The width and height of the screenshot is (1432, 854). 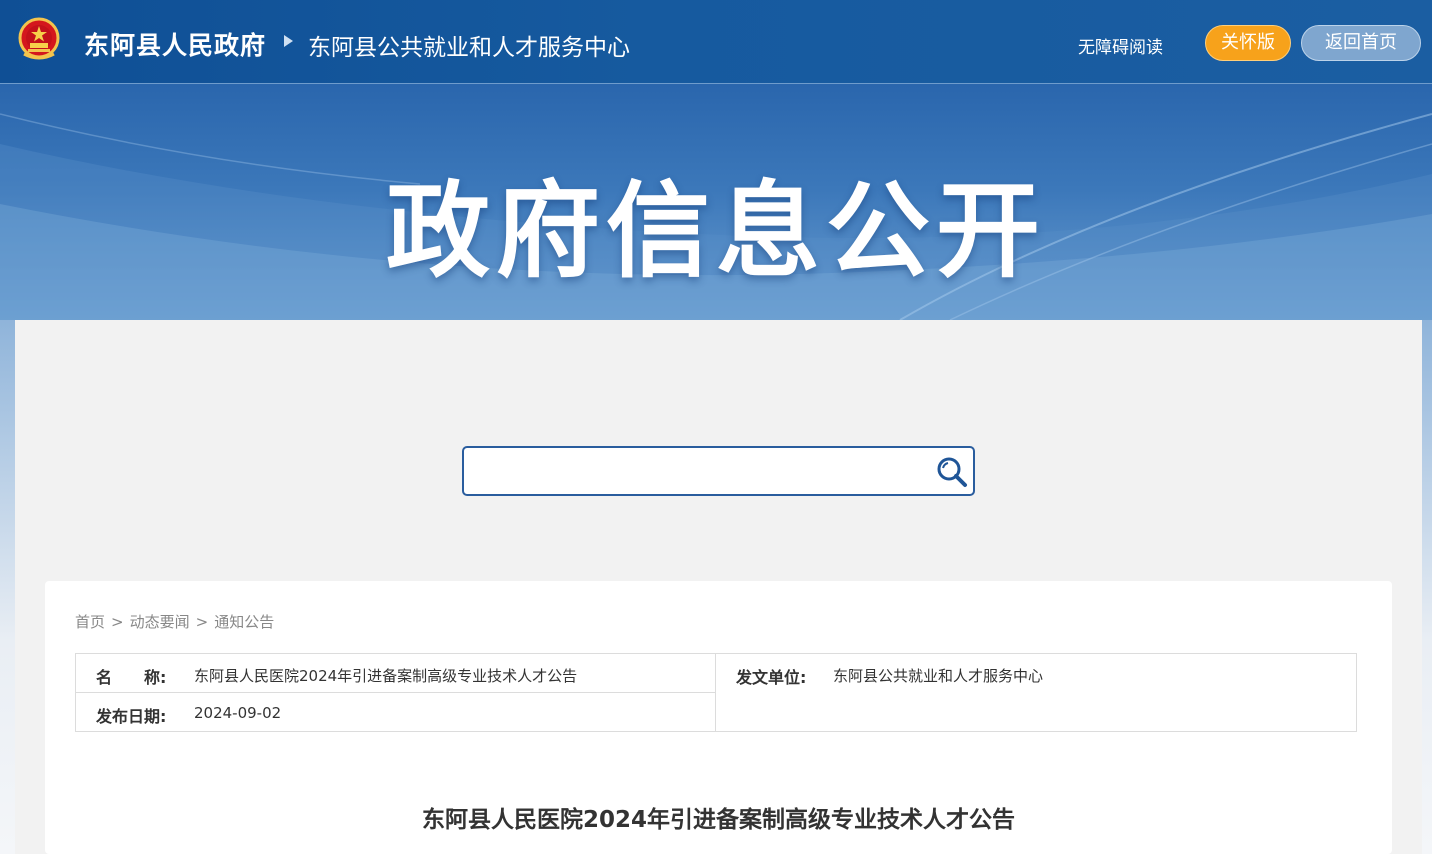 I want to click on meta-issuer-value: 东阿县公共就业和人才服务中心, so click(x=938, y=676).